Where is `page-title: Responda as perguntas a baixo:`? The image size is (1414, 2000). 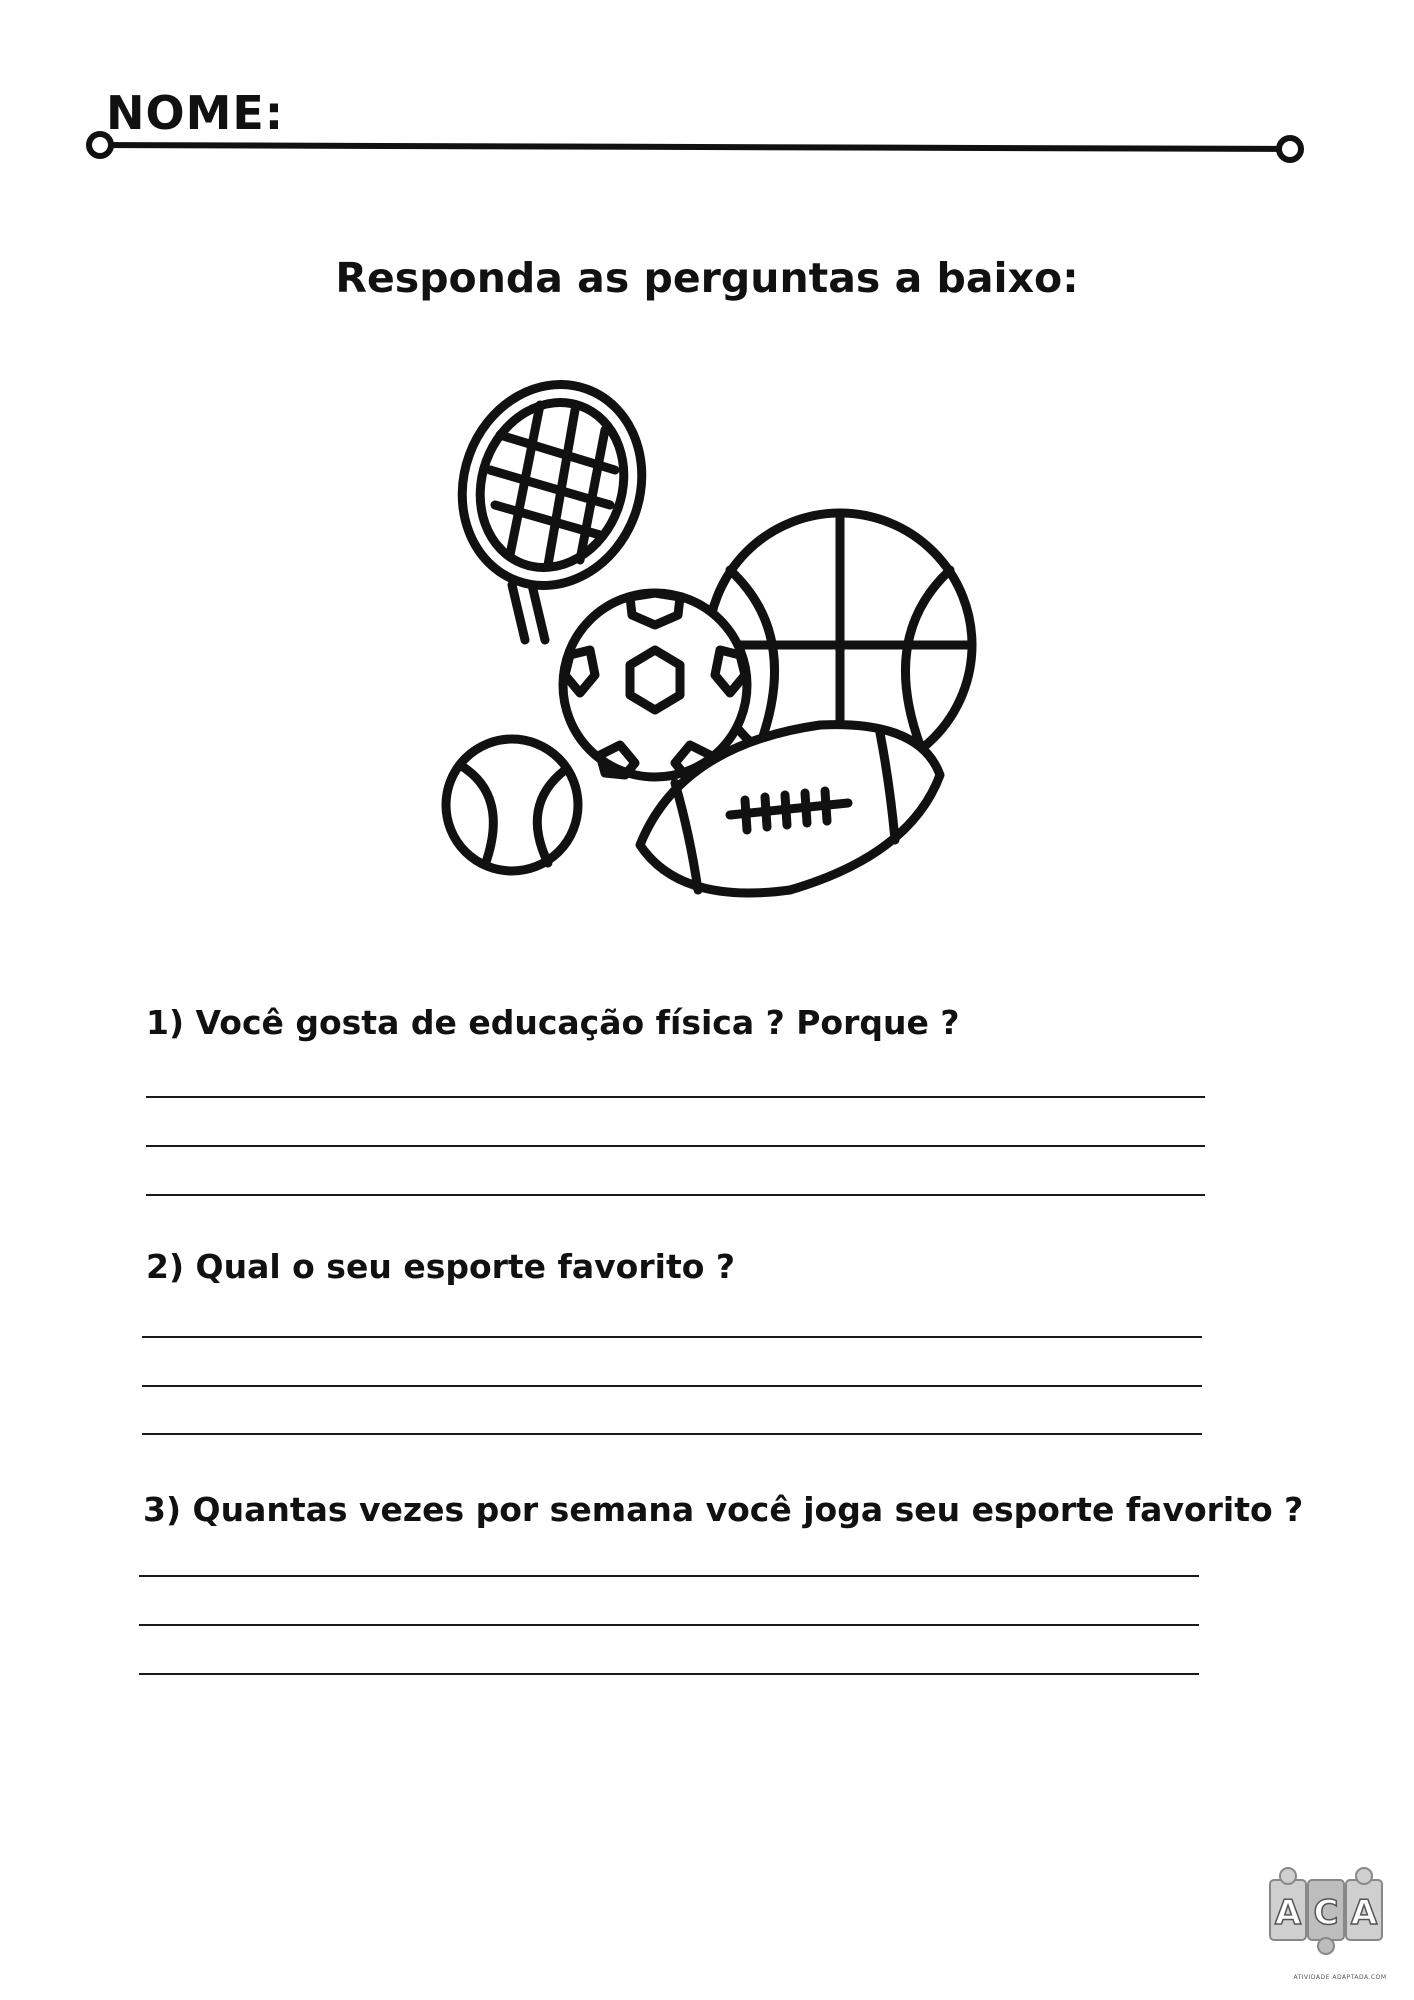 page-title: Responda as perguntas a baixo: is located at coordinates (707, 278).